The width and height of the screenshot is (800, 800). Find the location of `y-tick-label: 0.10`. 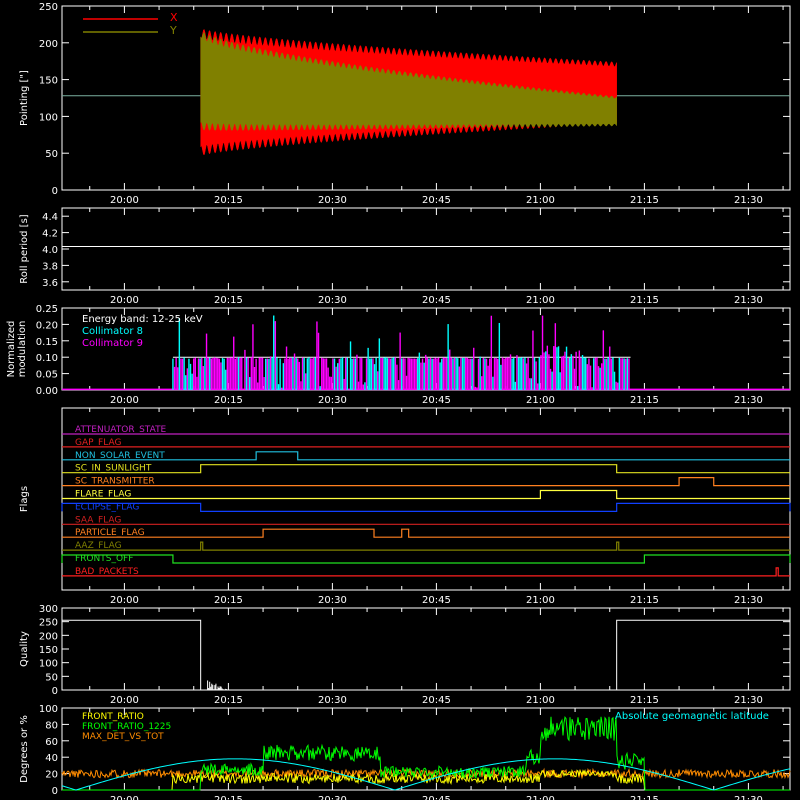

y-tick-label: 0.10 is located at coordinates (47, 358).